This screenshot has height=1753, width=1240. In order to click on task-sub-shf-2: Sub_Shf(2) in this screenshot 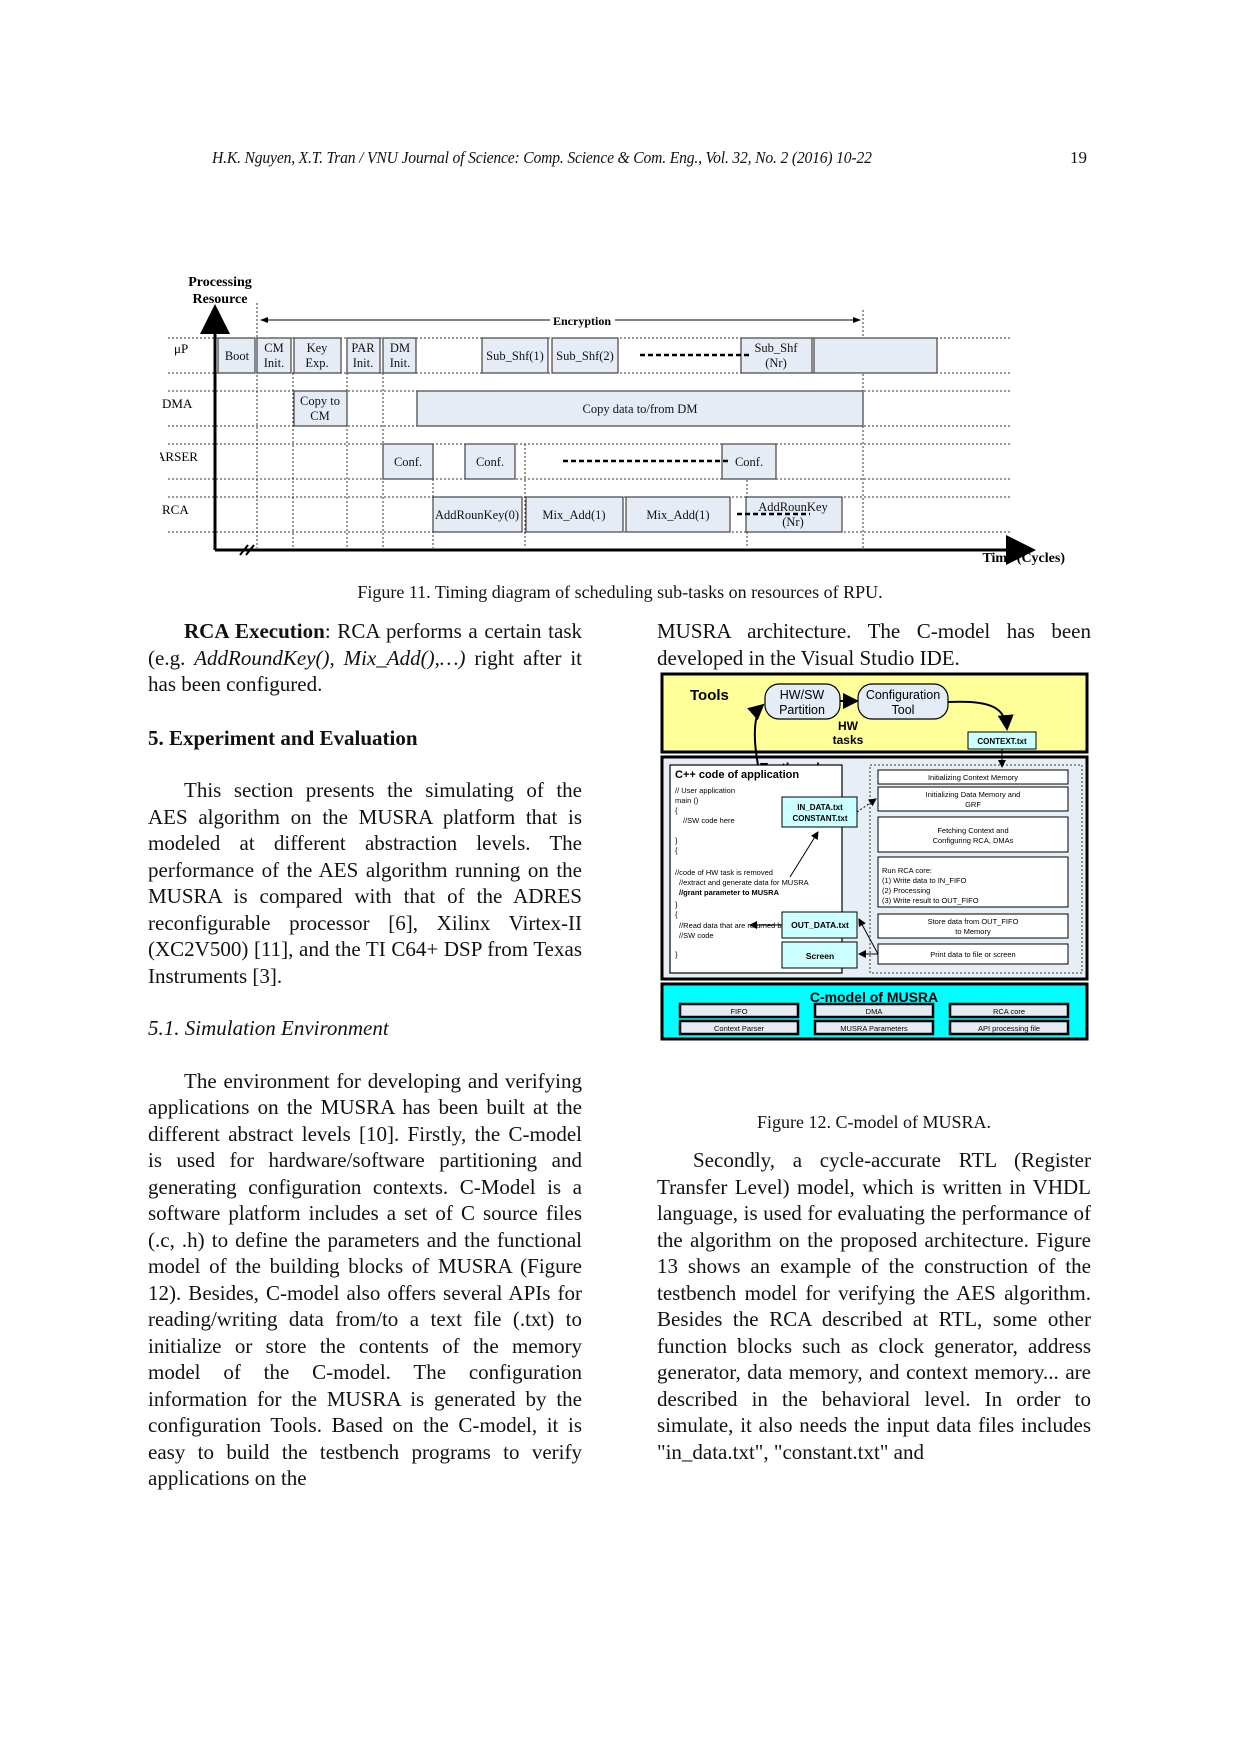, I will do `click(585, 355)`.